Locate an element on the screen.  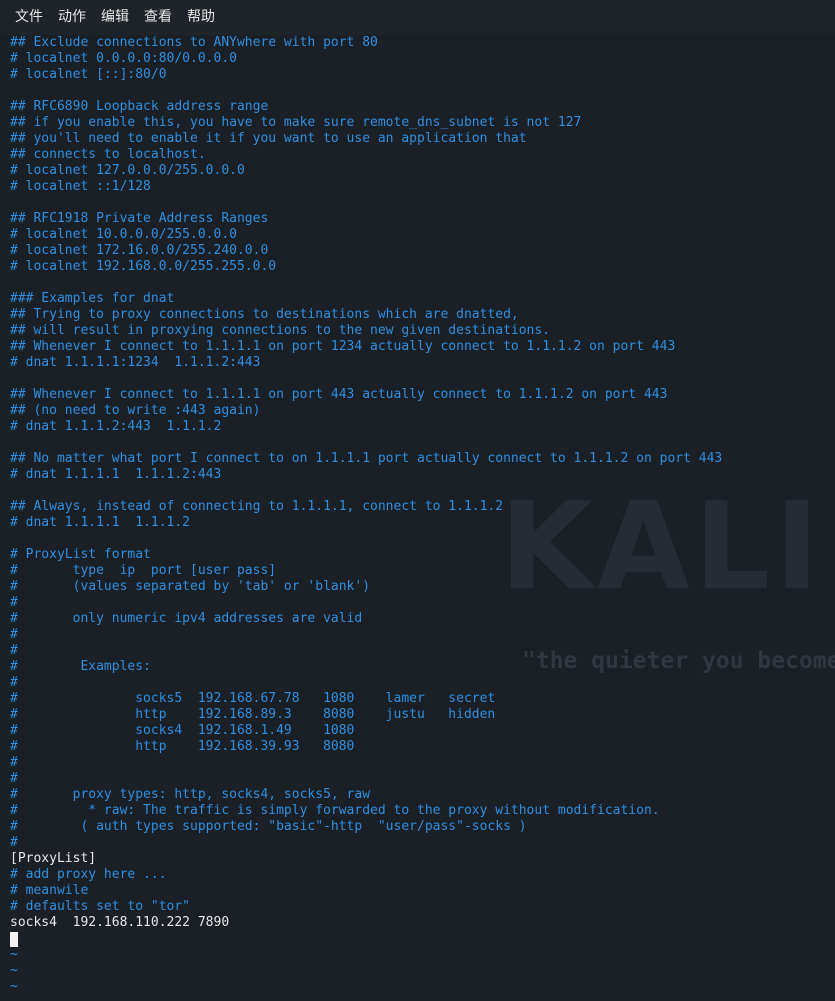
config-line: # dnat 1.1.1.2:443 1.1.1.2 is located at coordinates (116, 426).